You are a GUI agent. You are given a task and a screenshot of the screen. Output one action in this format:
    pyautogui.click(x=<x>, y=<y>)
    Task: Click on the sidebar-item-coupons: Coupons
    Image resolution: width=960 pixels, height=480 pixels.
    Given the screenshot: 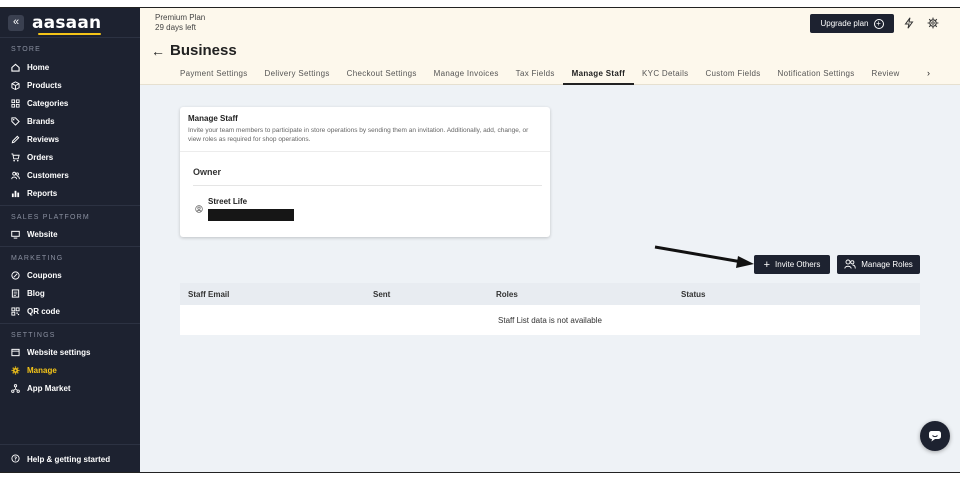 What is the action you would take?
    pyautogui.click(x=70, y=275)
    